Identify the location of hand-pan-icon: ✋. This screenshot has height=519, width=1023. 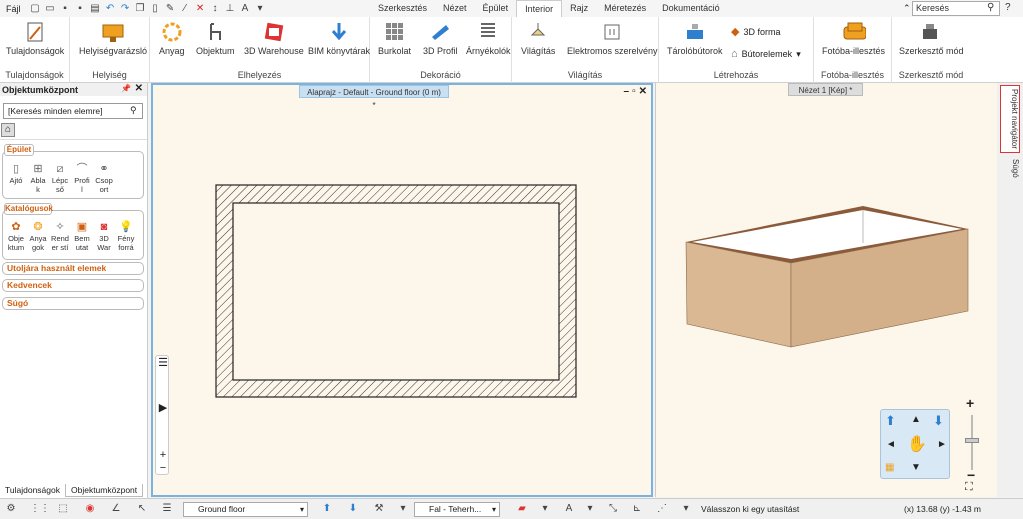
(917, 444).